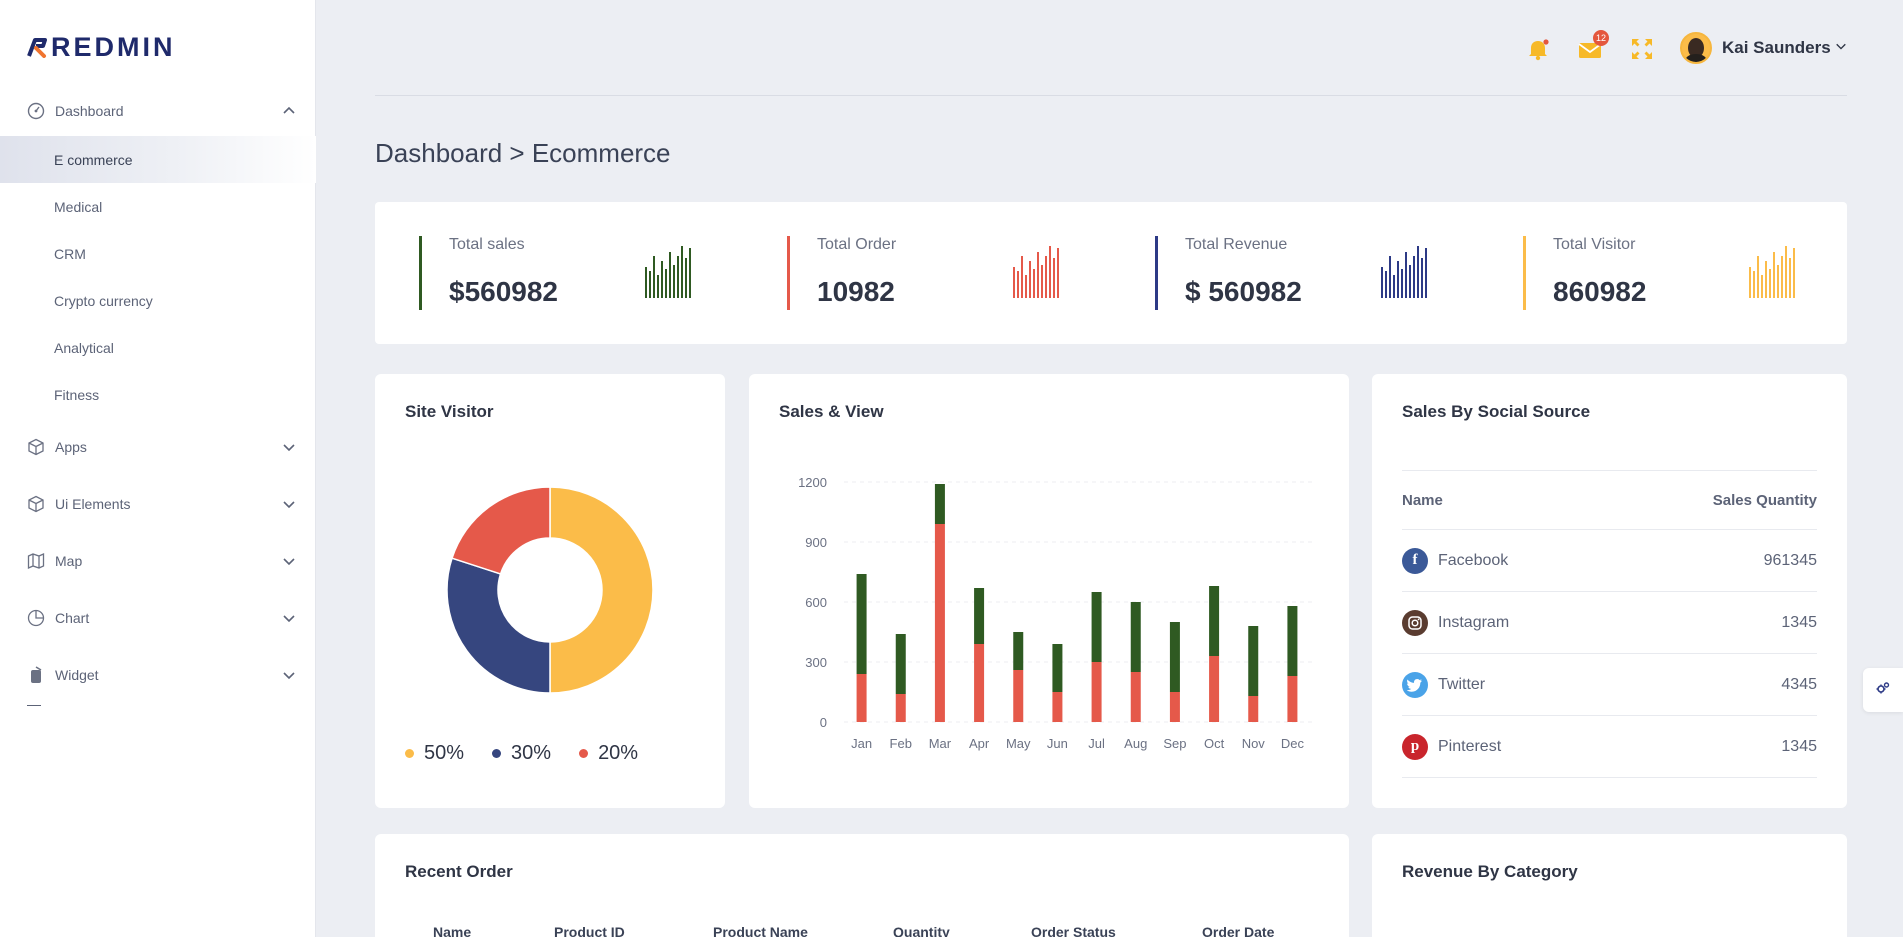  What do you see at coordinates (1538, 49) in the screenshot?
I see `notification-bell-icon` at bounding box center [1538, 49].